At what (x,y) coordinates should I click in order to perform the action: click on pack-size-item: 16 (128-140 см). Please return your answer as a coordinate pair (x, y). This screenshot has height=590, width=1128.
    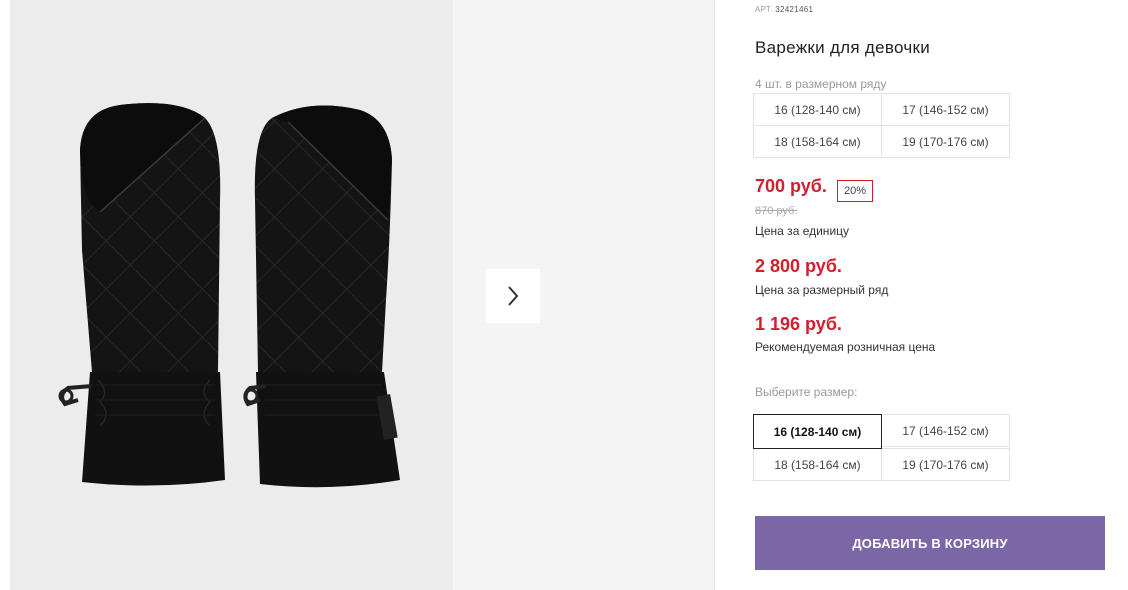
    Looking at the image, I should click on (817, 109).